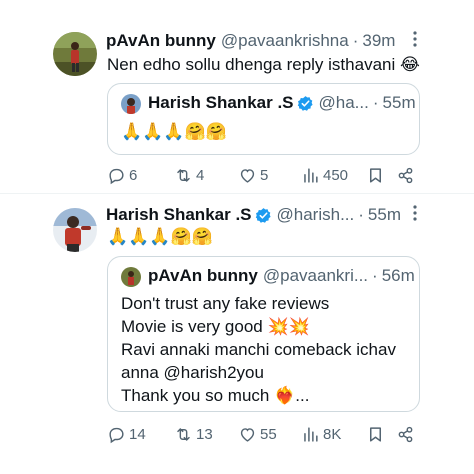  What do you see at coordinates (336, 175) in the screenshot?
I see `views-count: 450` at bounding box center [336, 175].